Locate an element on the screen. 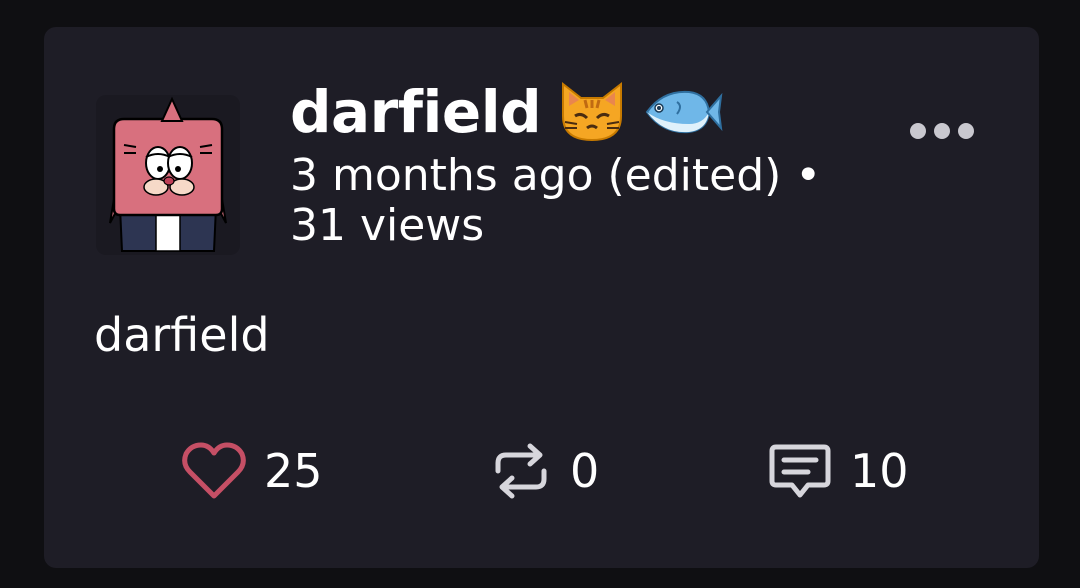  comment-icon is located at coordinates (800, 471).